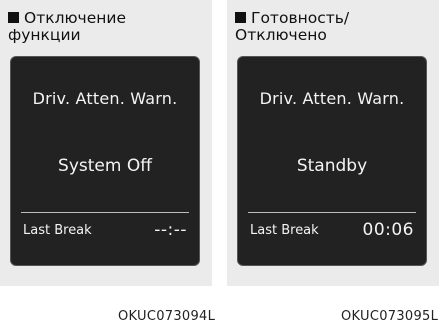 This screenshot has height=328, width=439. What do you see at coordinates (300, 18) in the screenshot?
I see `caption-line-1: Готовность/` at bounding box center [300, 18].